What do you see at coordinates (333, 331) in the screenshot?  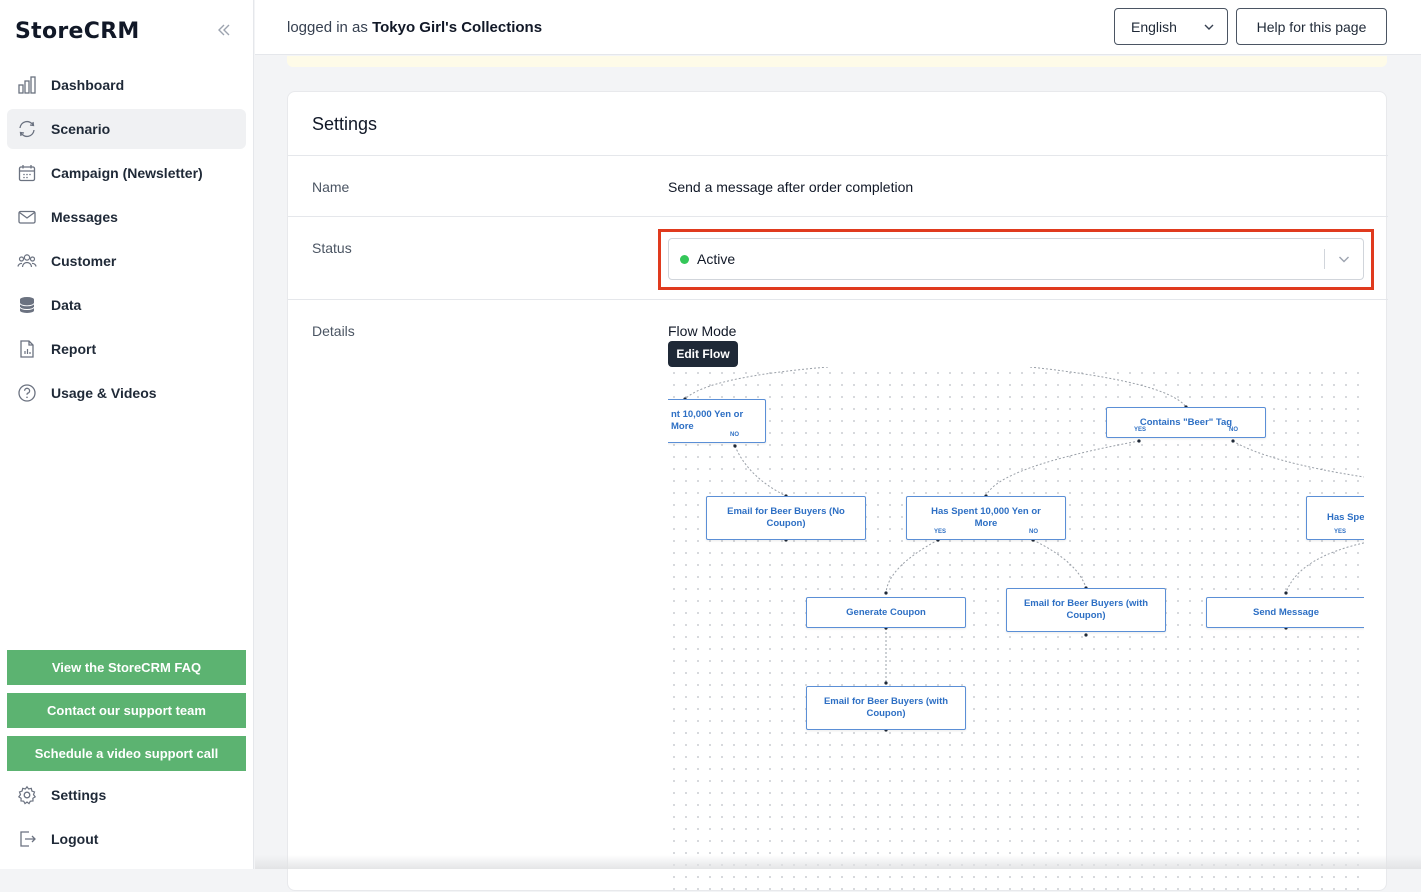 I see `details-label: Details` at bounding box center [333, 331].